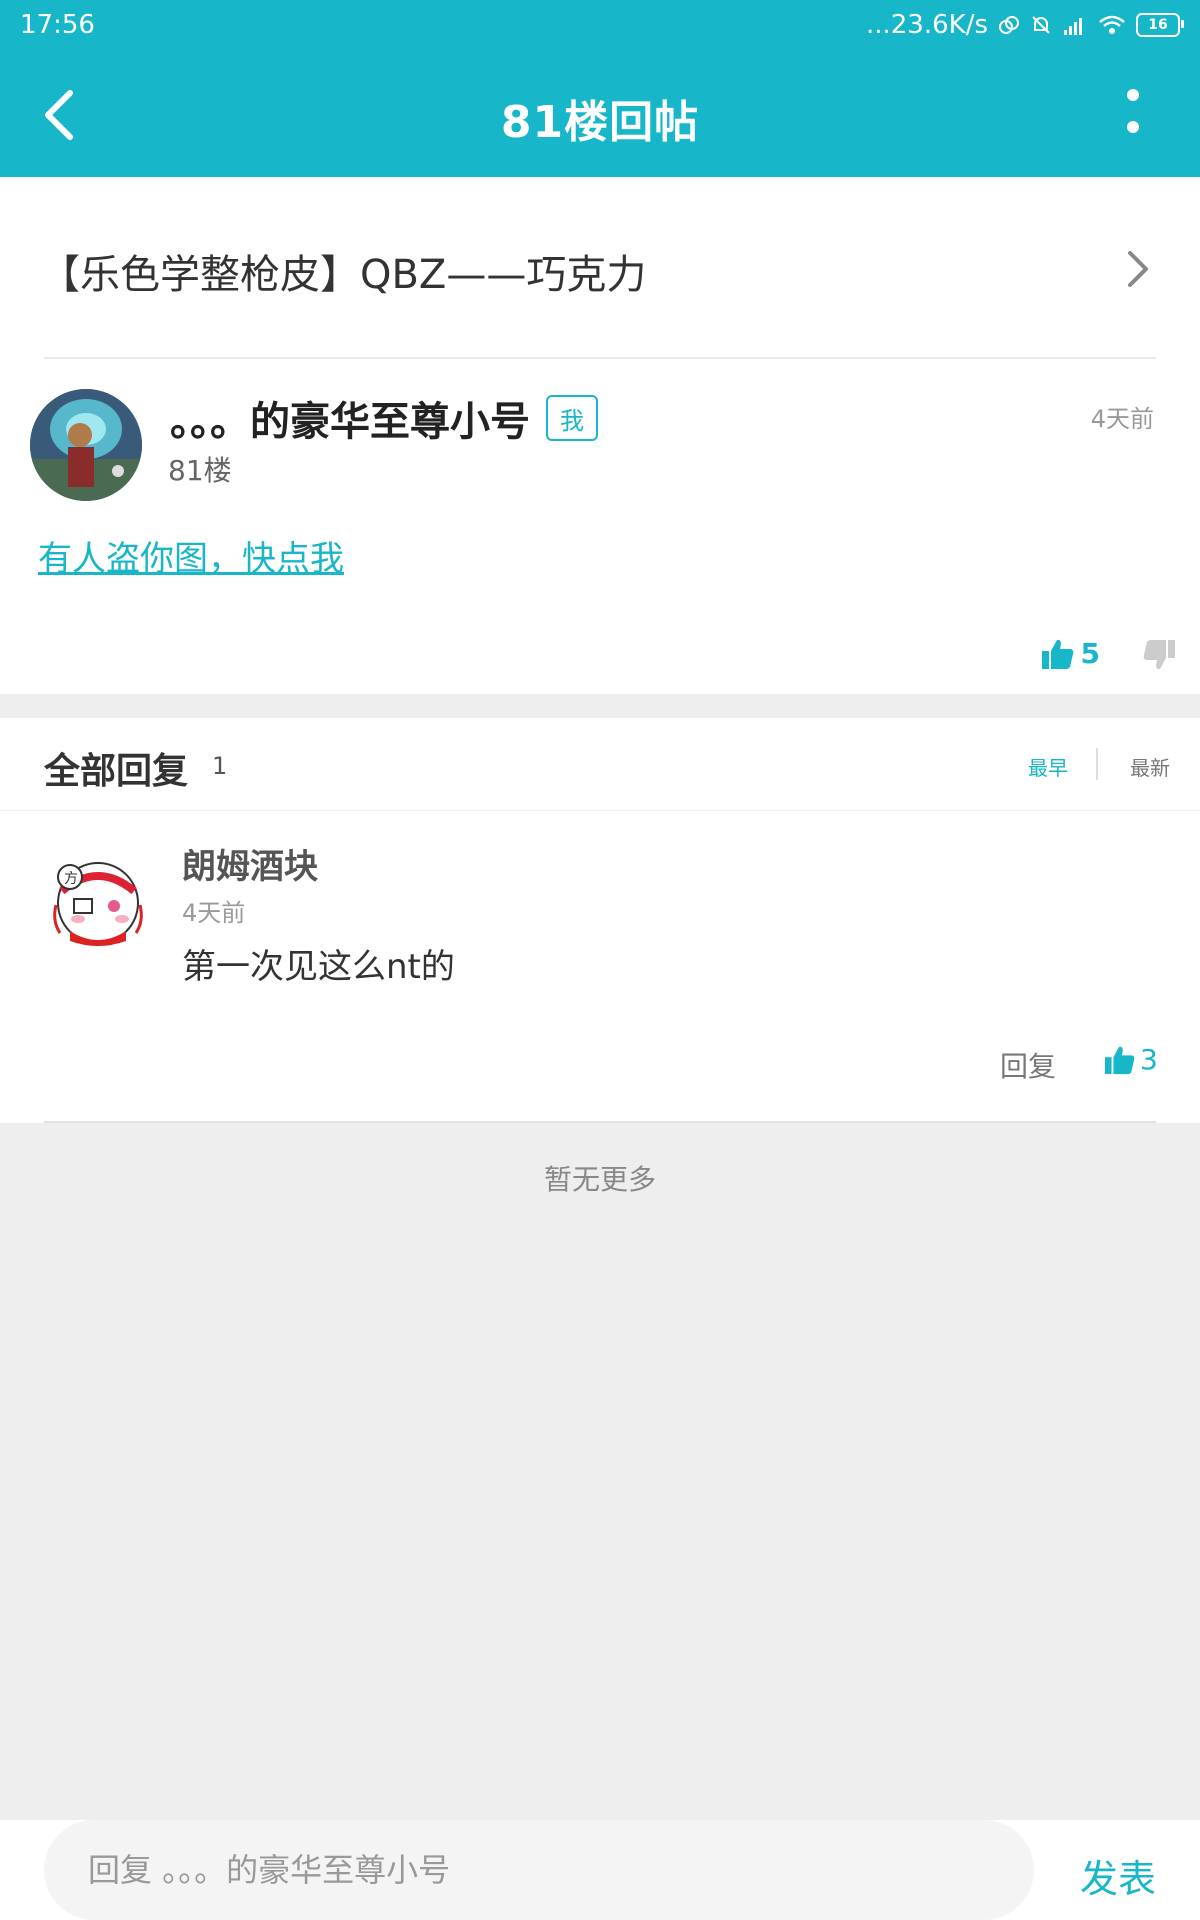 The width and height of the screenshot is (1200, 1920). I want to click on thumbs-down-icon, so click(1159, 655).